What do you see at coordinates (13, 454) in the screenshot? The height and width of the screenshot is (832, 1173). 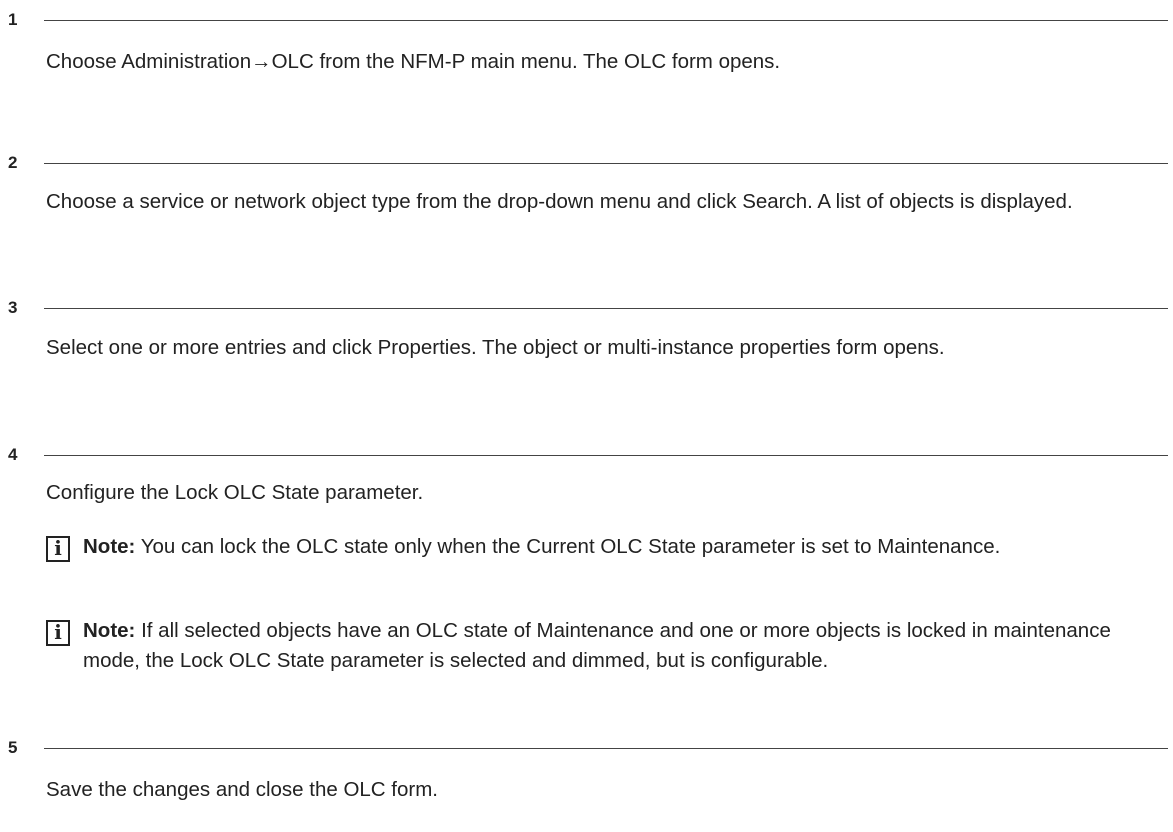 I see `step-number: 4` at bounding box center [13, 454].